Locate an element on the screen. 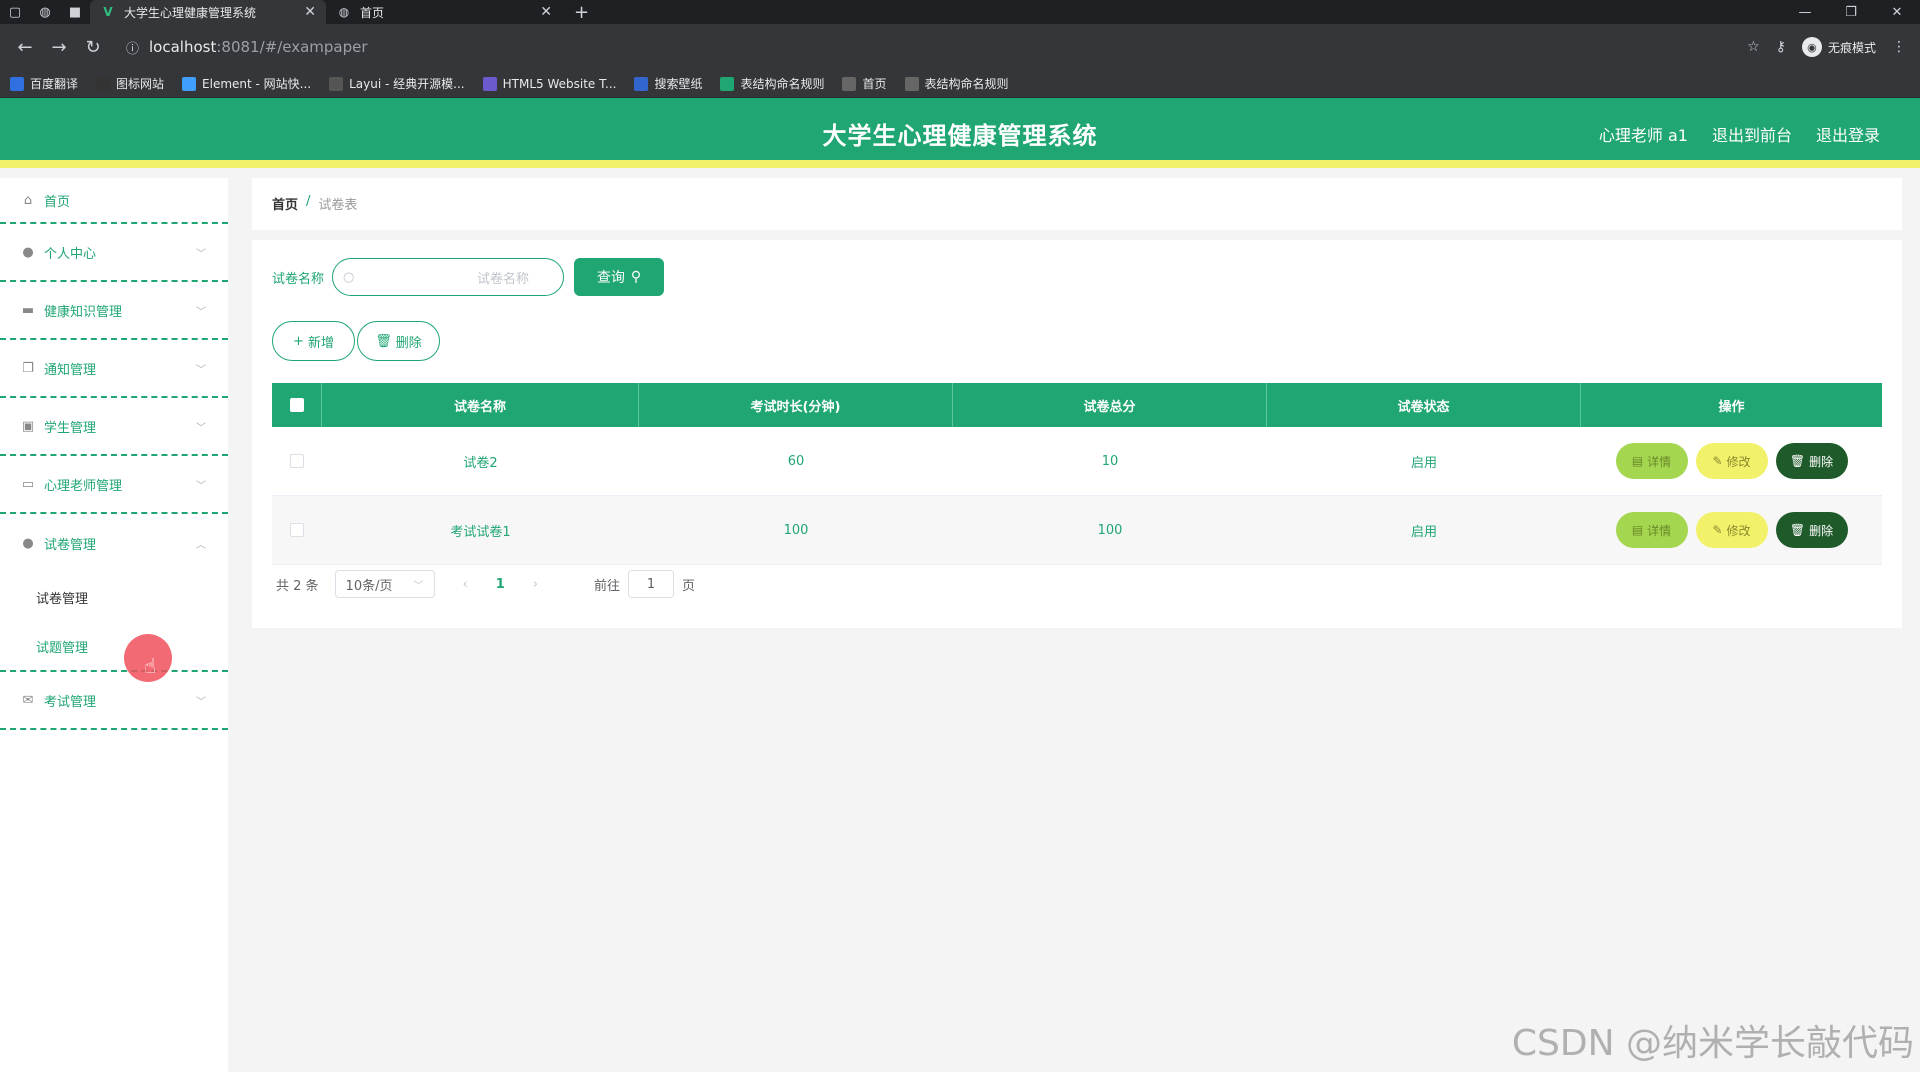 Image resolution: width=1920 pixels, height=1072 pixels. column-header: 试卷状态 is located at coordinates (1424, 405).